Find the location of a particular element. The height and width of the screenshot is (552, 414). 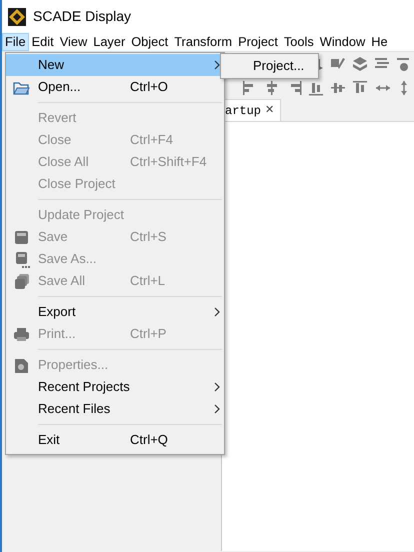

document-icon is located at coordinates (21, 365).